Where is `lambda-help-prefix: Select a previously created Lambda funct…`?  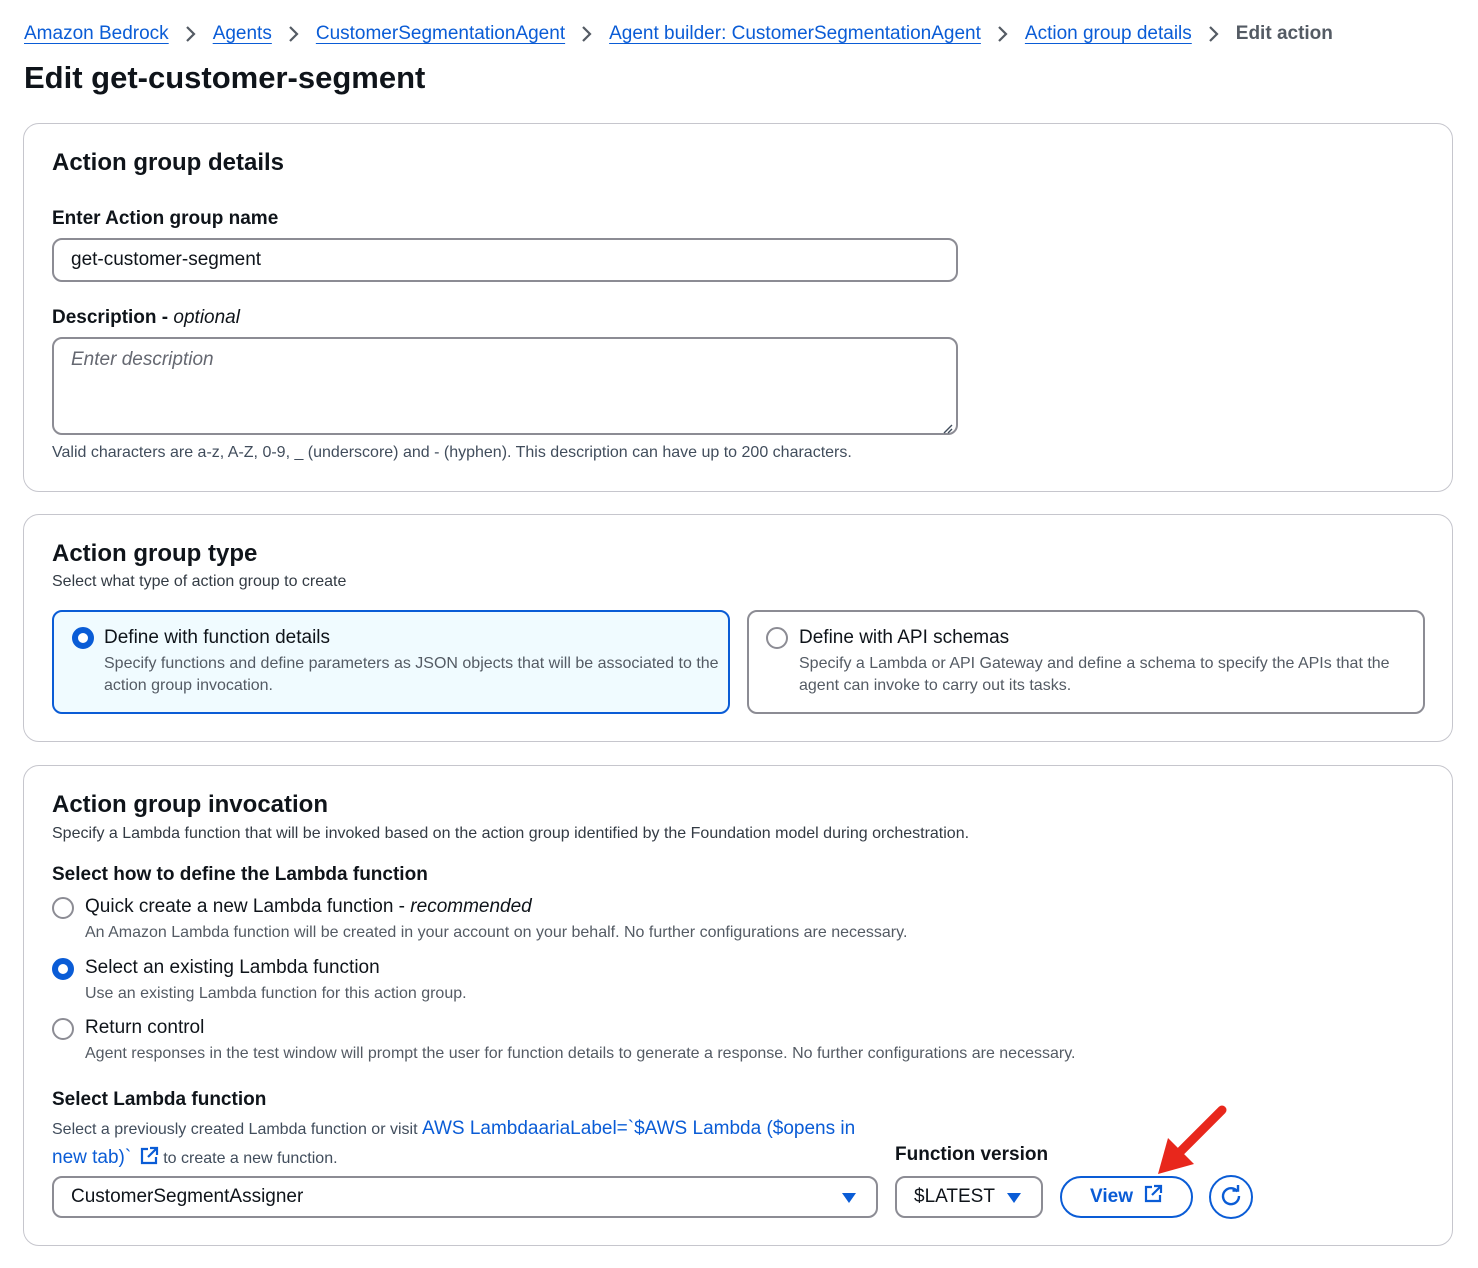 lambda-help-prefix: Select a previously created Lambda funct… is located at coordinates (235, 1129).